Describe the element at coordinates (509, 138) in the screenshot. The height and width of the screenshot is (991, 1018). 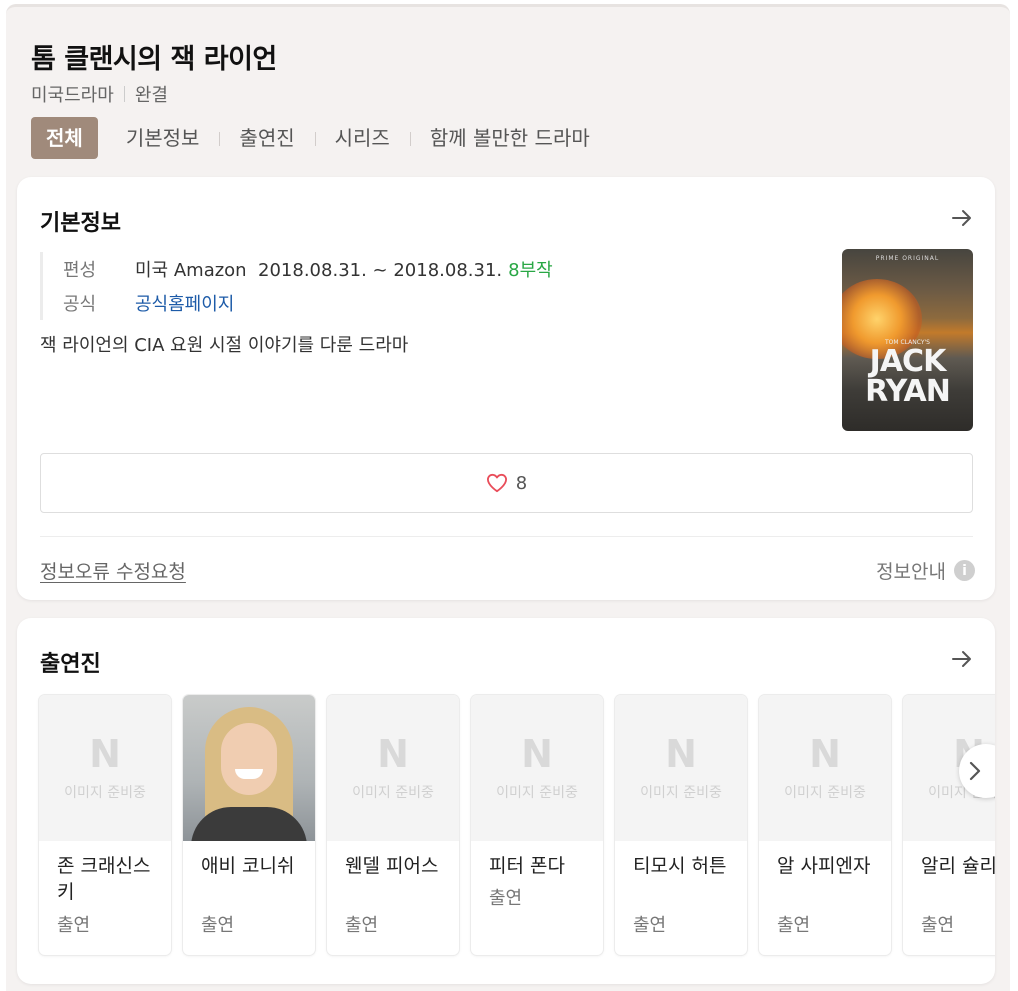
I see `tab-similar-dramas: 함께 볼만한 드라마` at that location.